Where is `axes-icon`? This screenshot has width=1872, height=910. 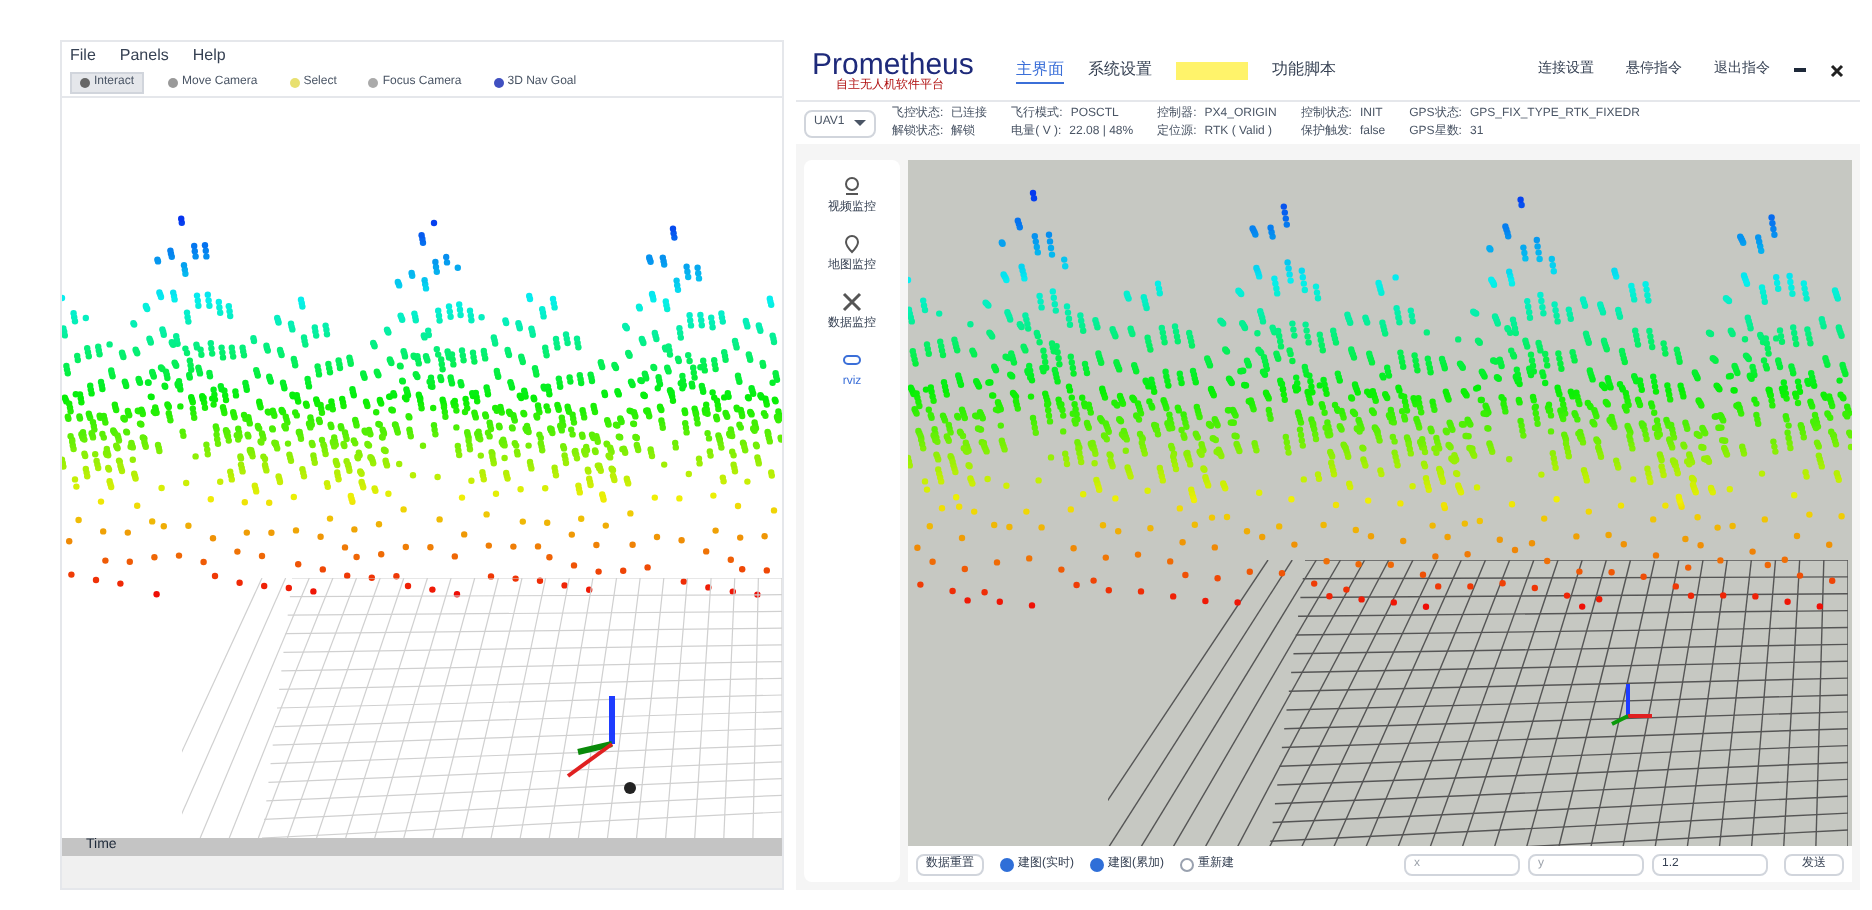
axes-icon is located at coordinates (1632, 704).